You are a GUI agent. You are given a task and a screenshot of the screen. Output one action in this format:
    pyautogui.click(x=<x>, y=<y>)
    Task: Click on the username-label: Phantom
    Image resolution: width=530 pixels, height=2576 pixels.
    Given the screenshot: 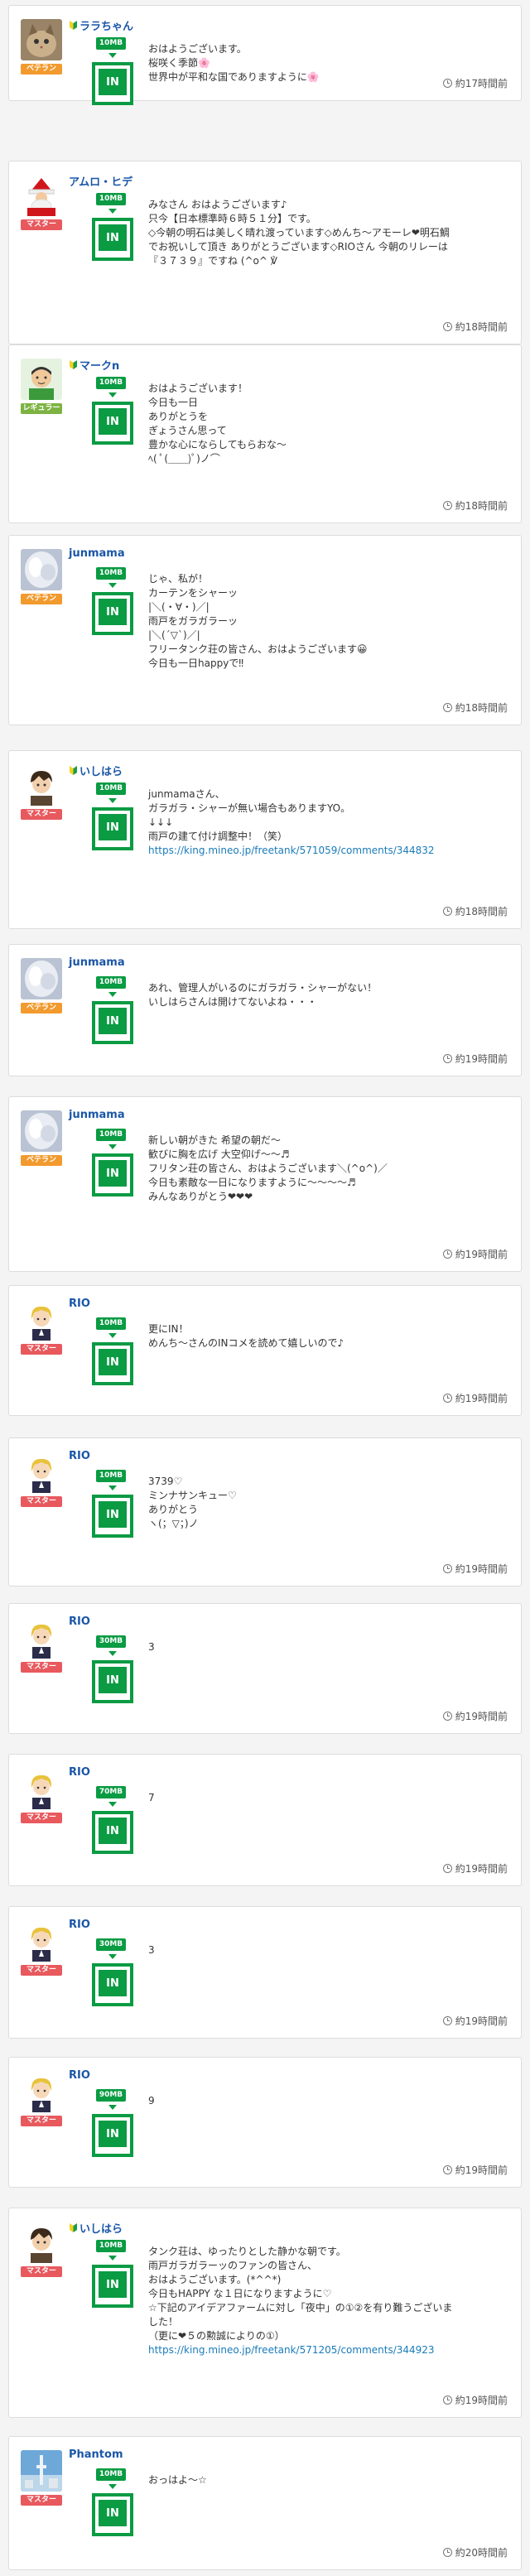 What is the action you would take?
    pyautogui.click(x=96, y=2454)
    